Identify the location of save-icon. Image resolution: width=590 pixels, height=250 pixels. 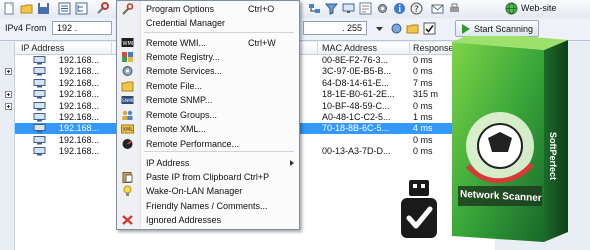
(43, 8).